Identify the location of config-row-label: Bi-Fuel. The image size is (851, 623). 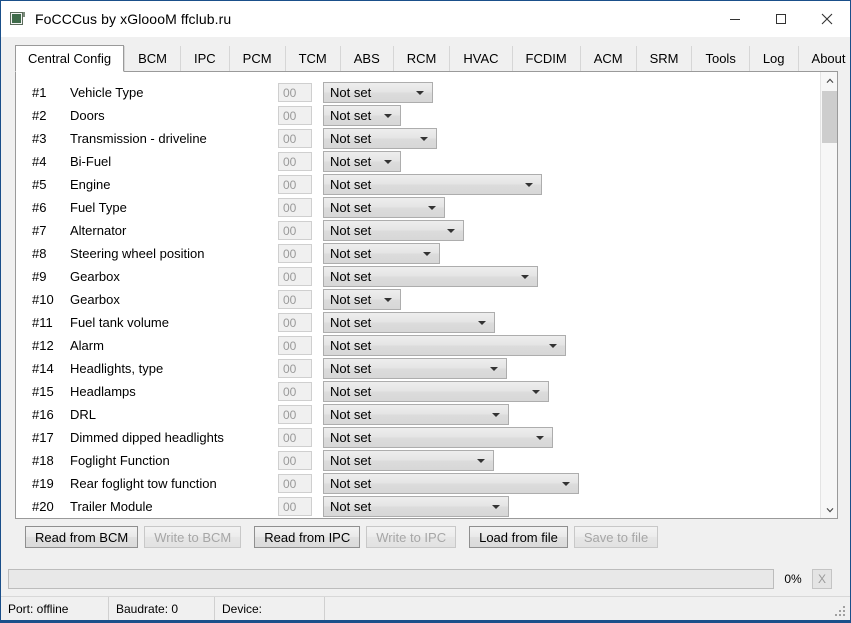
(91, 161).